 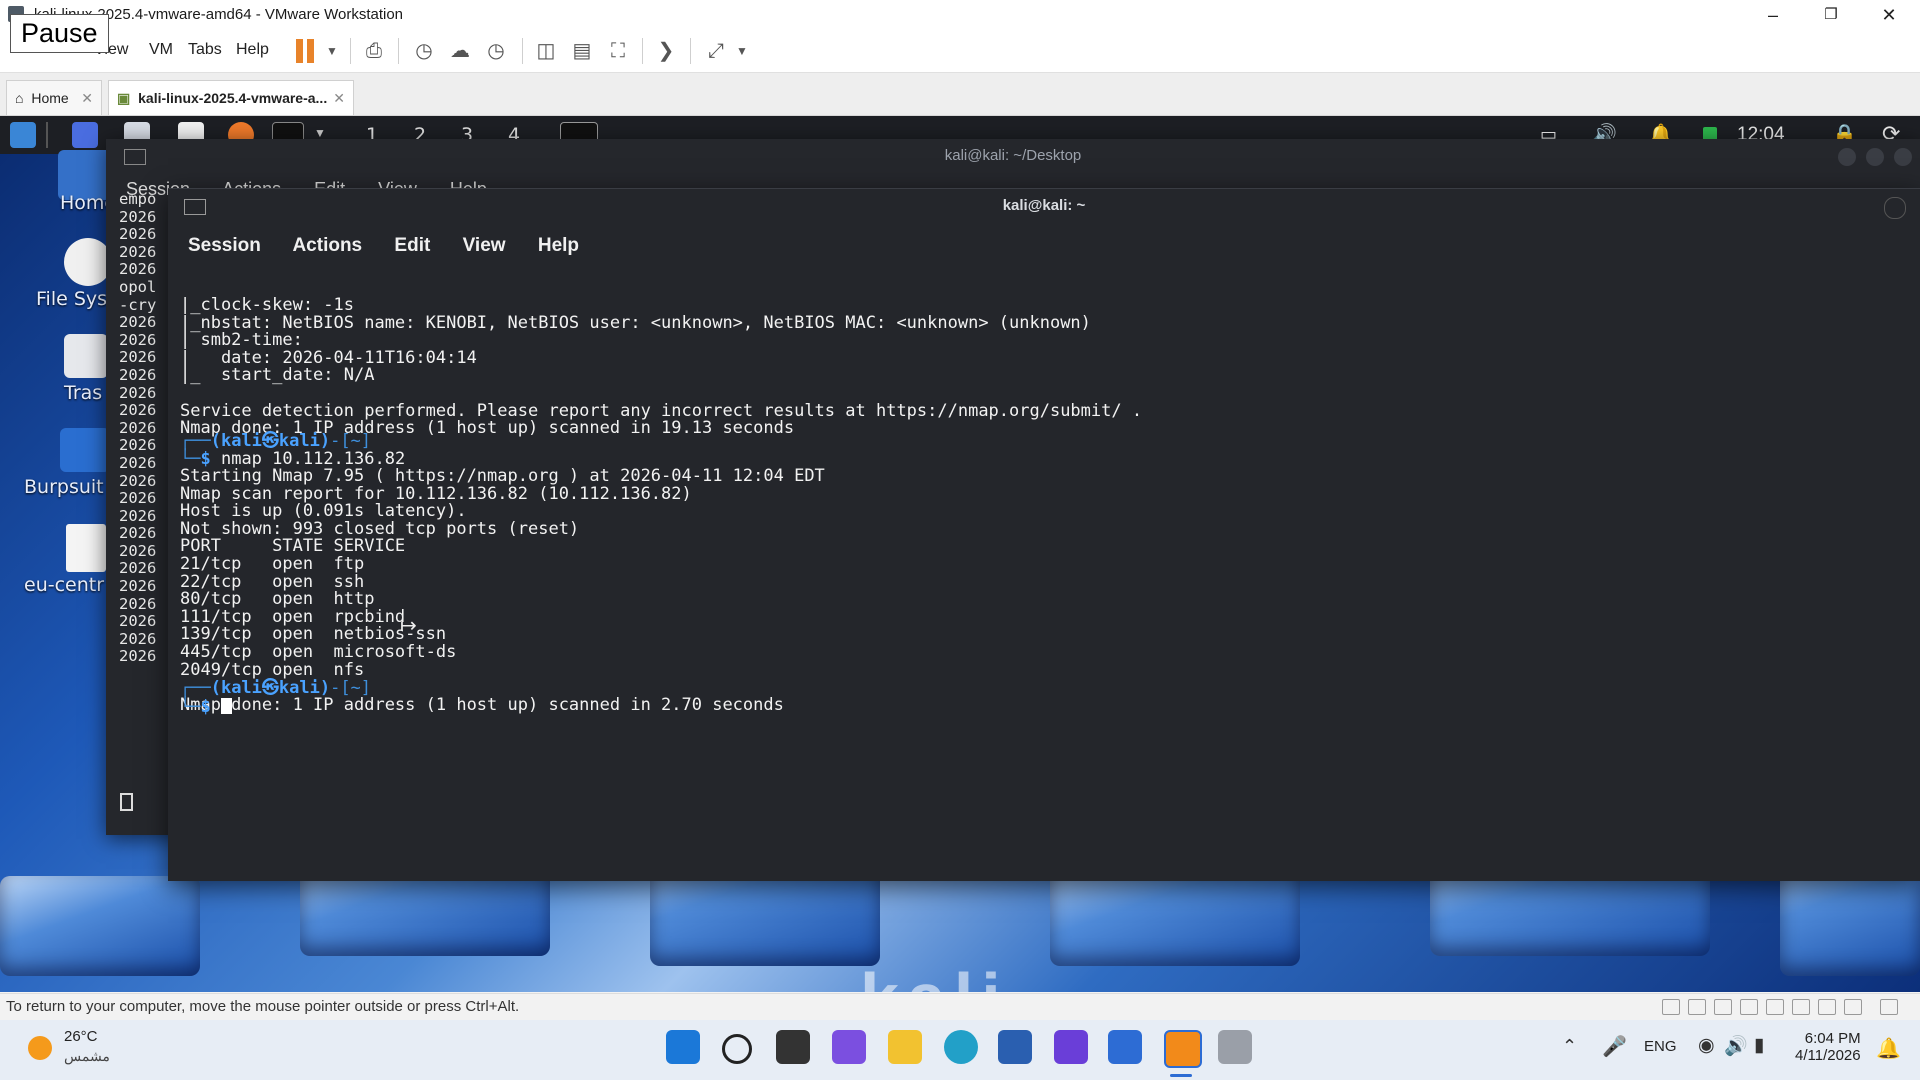 What do you see at coordinates (1723, 1007) in the screenshot?
I see `sound-card-icon` at bounding box center [1723, 1007].